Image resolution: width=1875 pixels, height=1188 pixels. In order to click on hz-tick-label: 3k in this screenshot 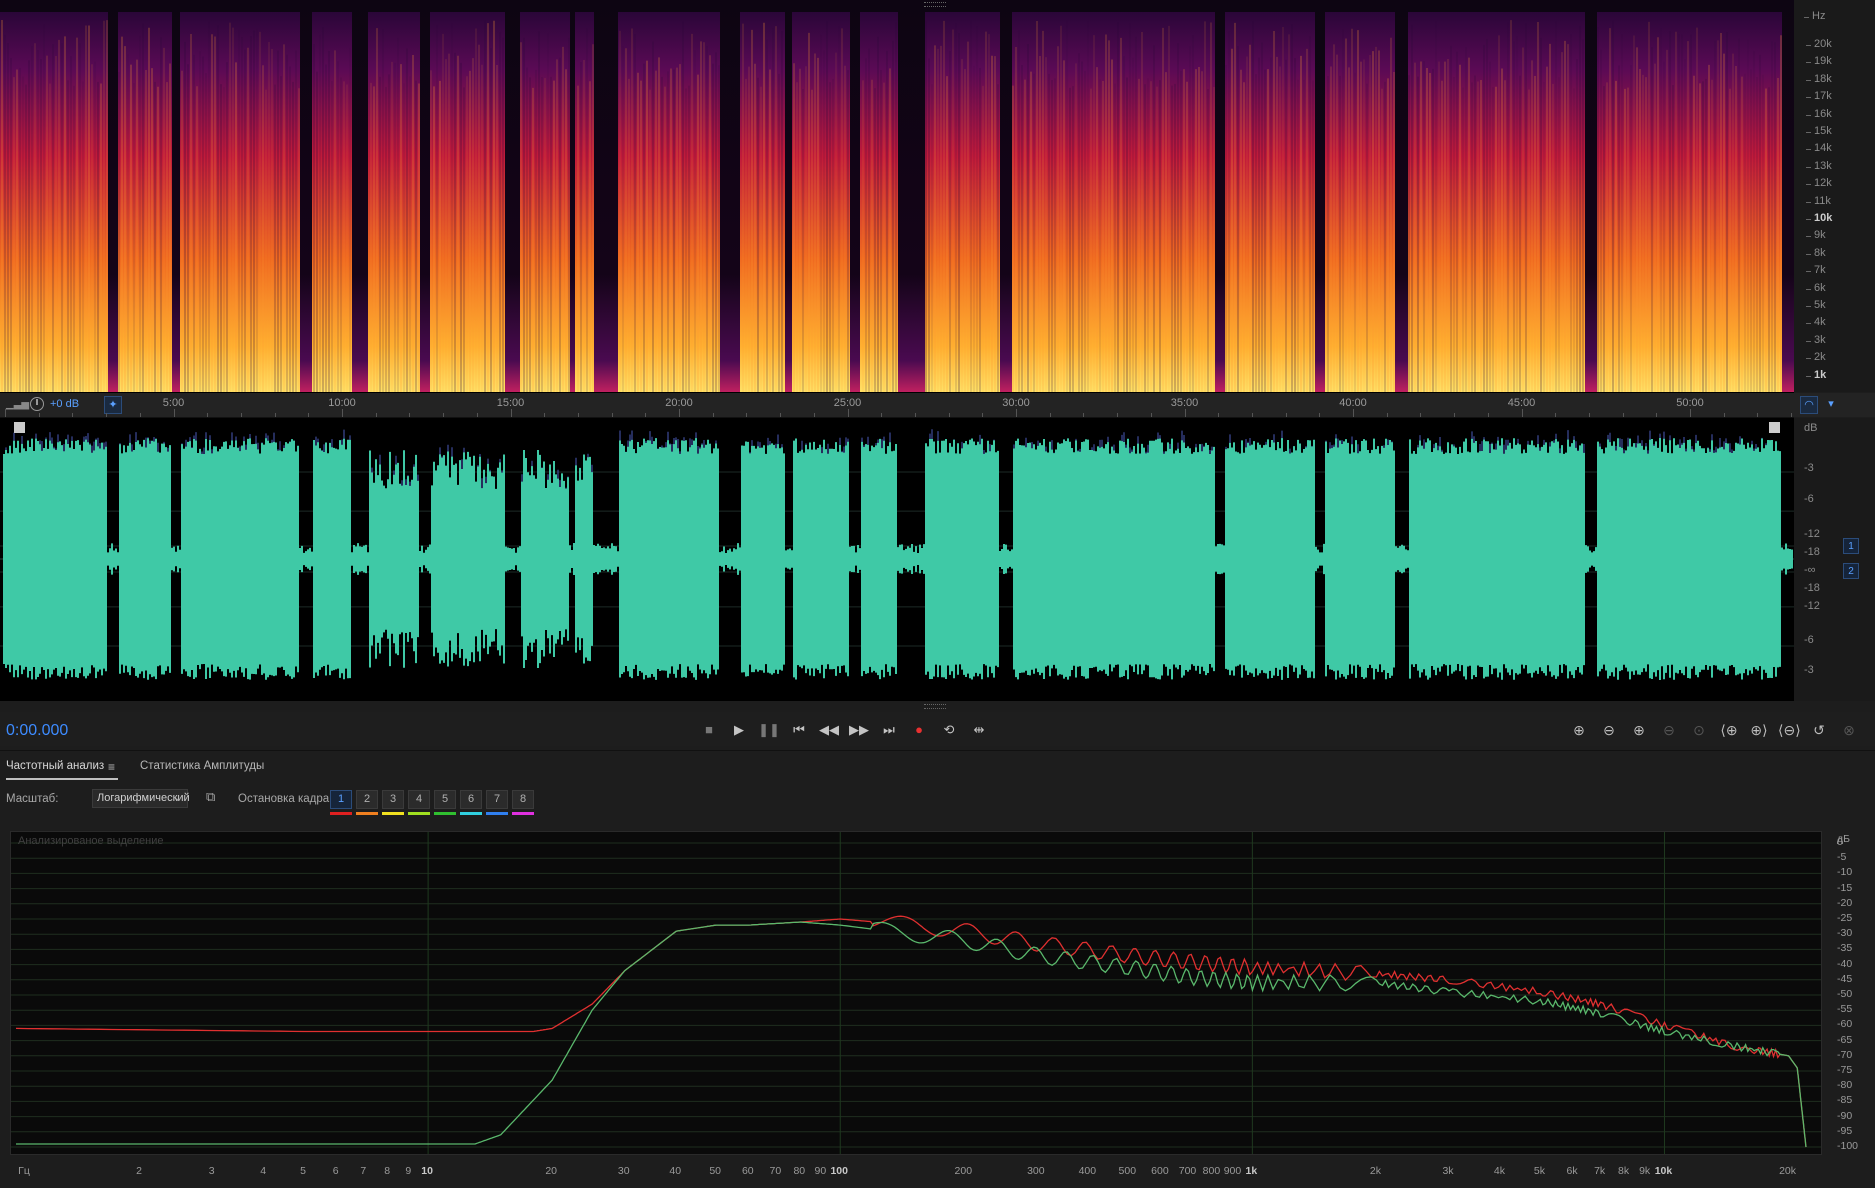, I will do `click(1816, 339)`.